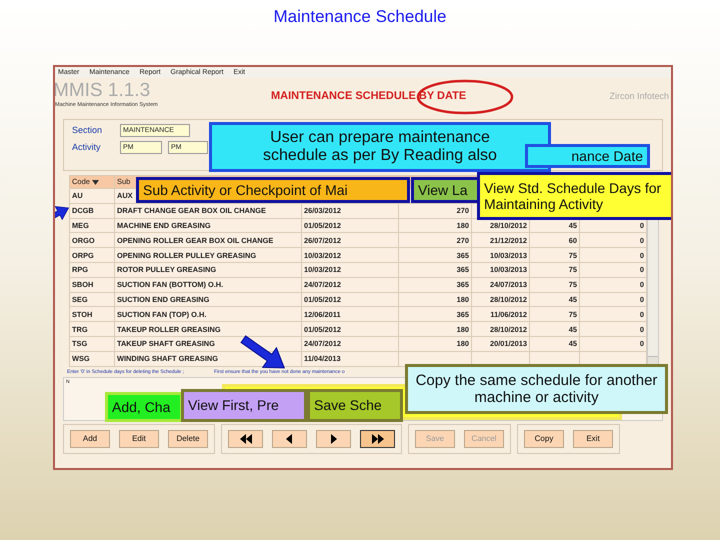  Describe the element at coordinates (144, 407) in the screenshot. I see `callout-tooltip: Add, Cha` at that location.